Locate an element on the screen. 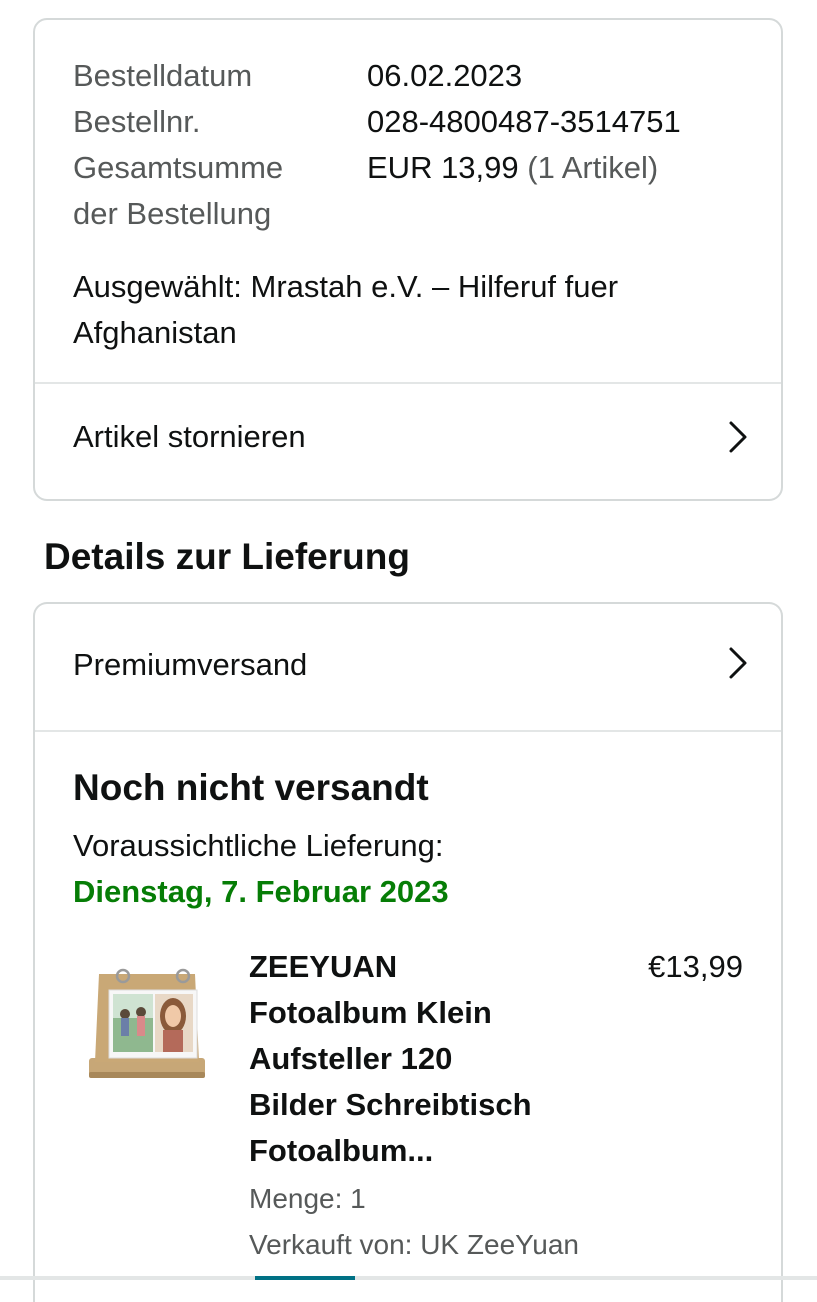 The image size is (817, 1302). order-date-value: 06.02.2023 is located at coordinates (445, 75).